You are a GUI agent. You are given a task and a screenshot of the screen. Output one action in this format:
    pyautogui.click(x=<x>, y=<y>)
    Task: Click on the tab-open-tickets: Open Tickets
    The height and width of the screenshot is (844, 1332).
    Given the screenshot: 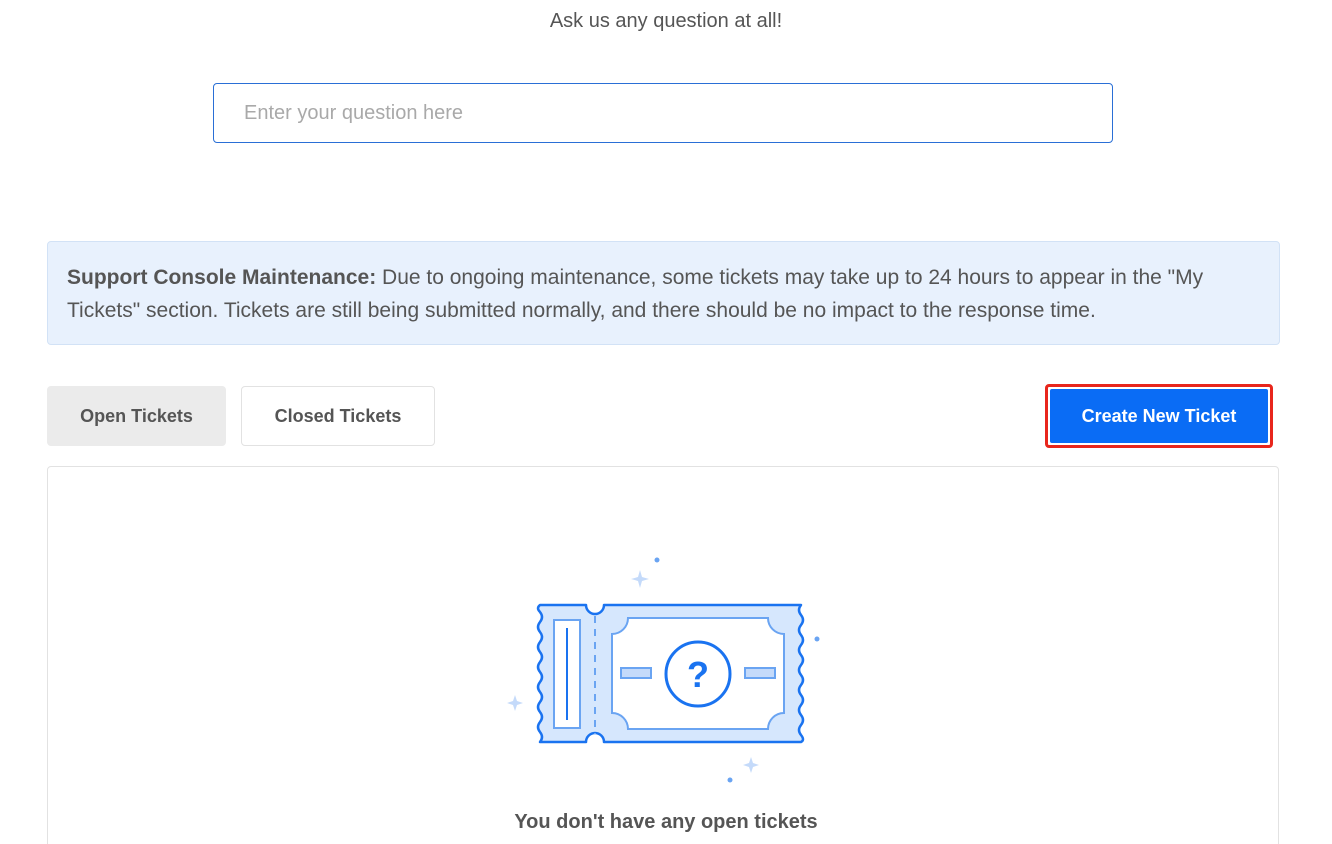 What is the action you would take?
    pyautogui.click(x=136, y=416)
    